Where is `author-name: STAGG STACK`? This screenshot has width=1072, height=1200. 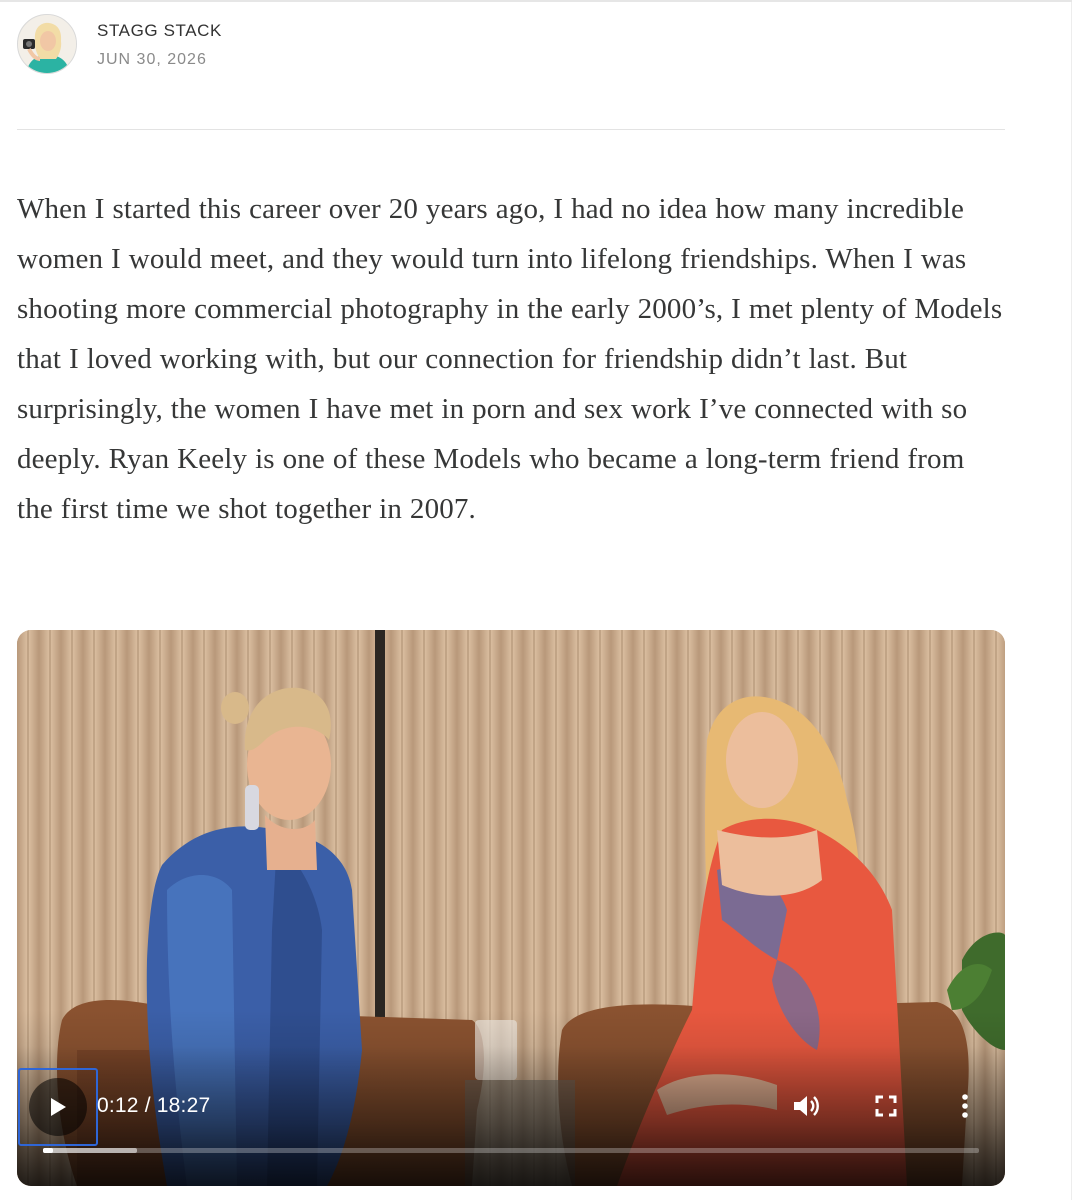
author-name: STAGG STACK is located at coordinates (159, 31).